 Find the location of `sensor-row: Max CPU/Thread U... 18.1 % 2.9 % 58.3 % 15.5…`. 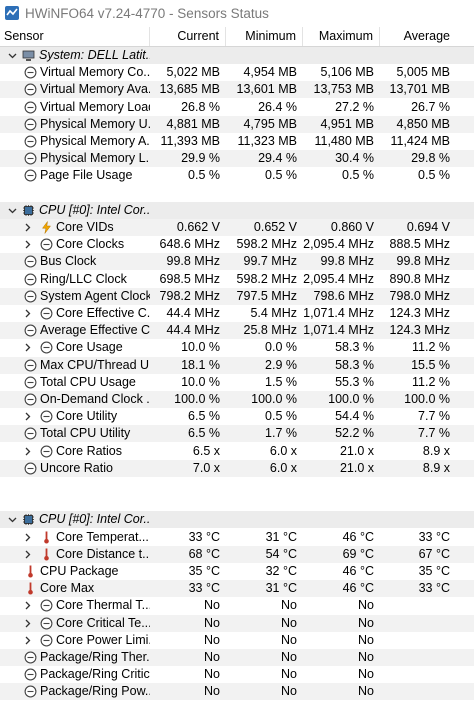

sensor-row: Max CPU/Thread U... 18.1 % 2.9 % 58.3 % 15.5… is located at coordinates (237, 365).